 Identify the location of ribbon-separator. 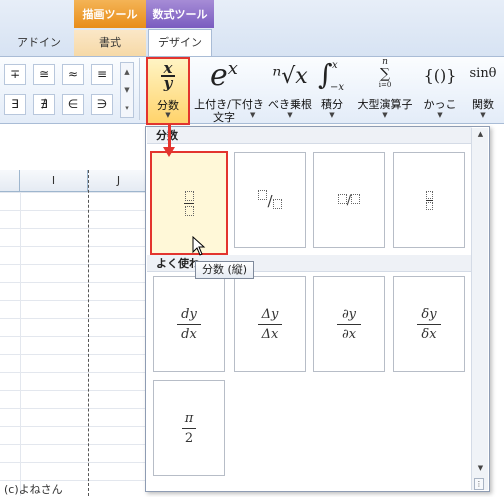
(139, 89).